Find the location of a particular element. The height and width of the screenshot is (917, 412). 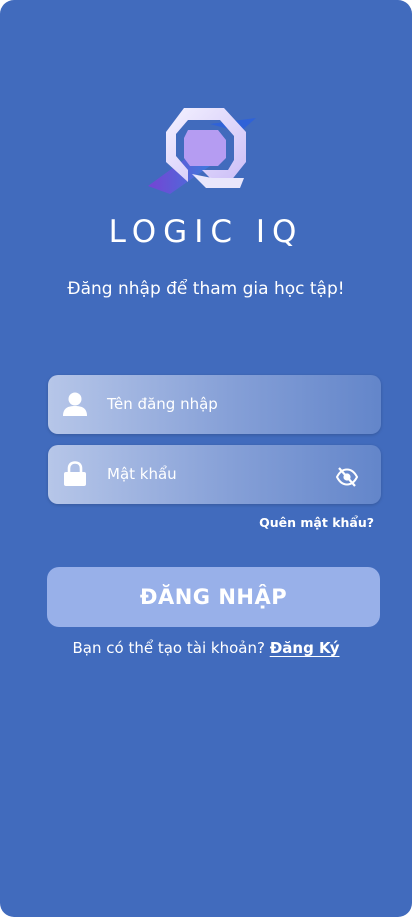

user-icon is located at coordinates (75, 404).